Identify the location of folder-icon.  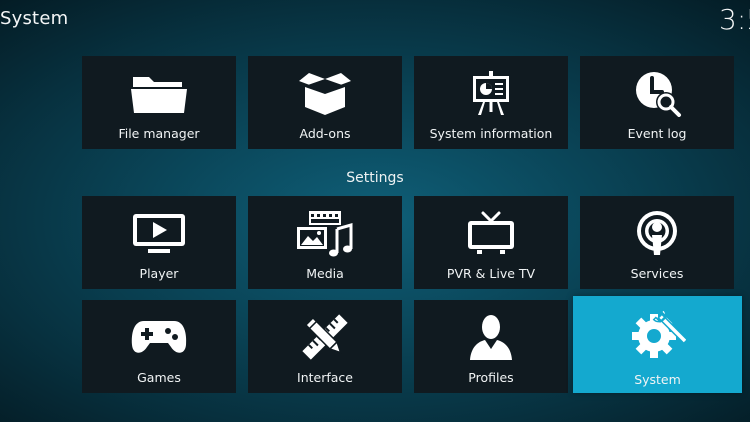
(159, 93).